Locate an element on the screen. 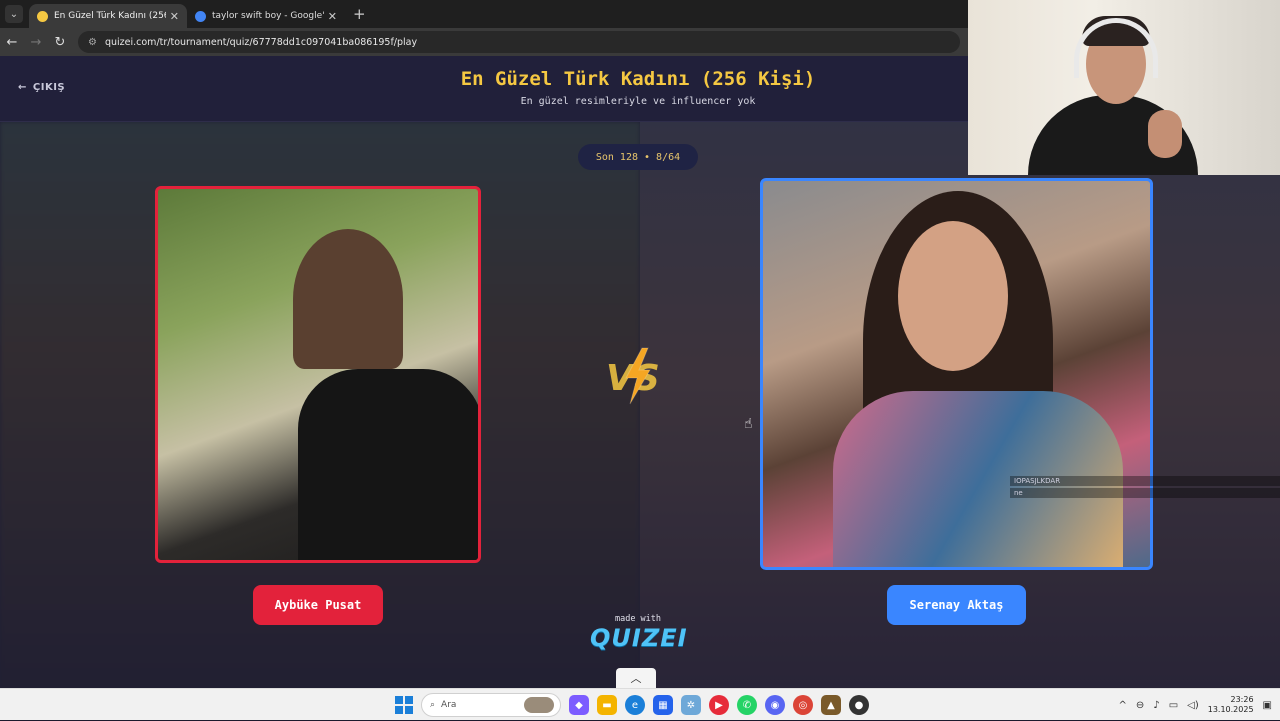 The image size is (1280, 721). tab-title: taylor swift boy - Google'da Ara is located at coordinates (268, 16).